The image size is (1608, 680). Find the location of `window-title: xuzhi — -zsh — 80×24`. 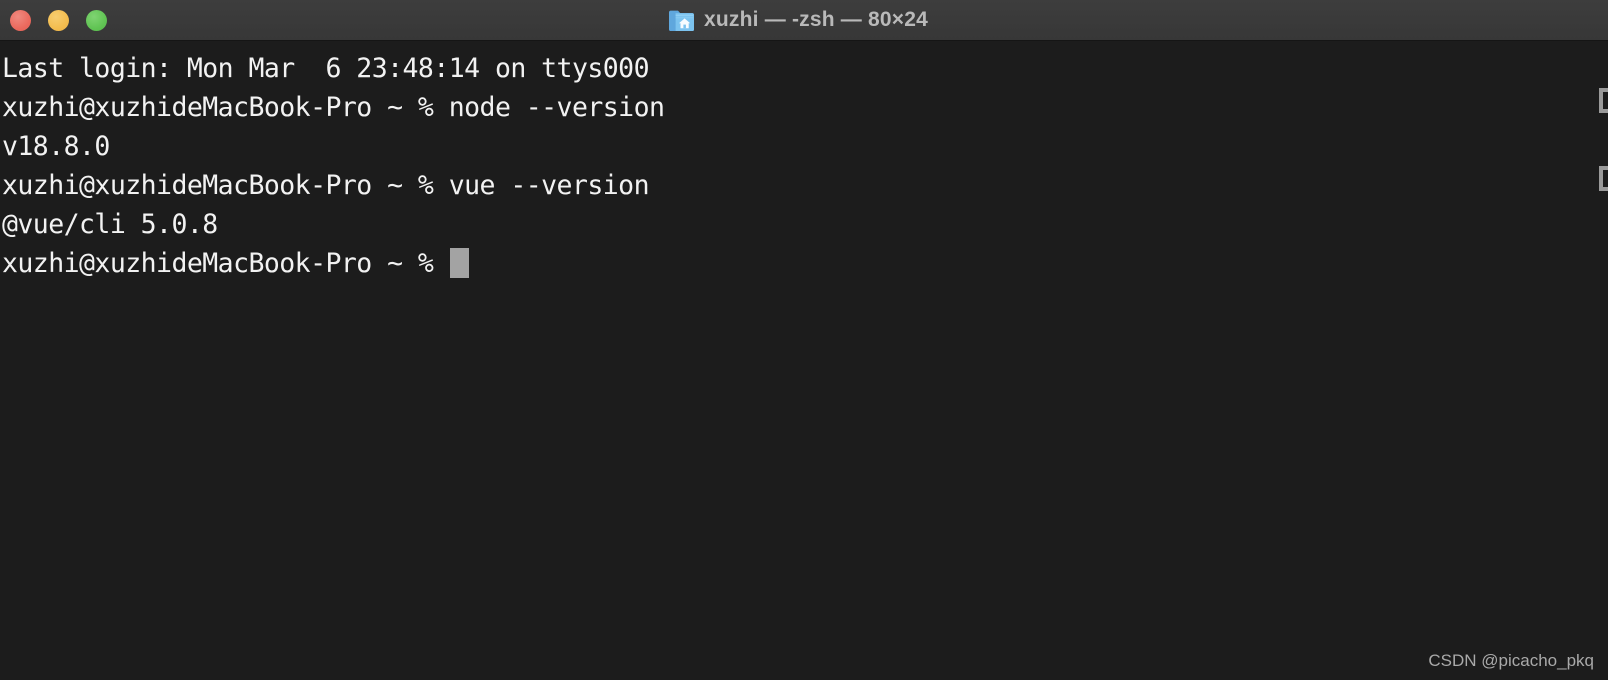

window-title: xuzhi — -zsh — 80×24 is located at coordinates (816, 19).